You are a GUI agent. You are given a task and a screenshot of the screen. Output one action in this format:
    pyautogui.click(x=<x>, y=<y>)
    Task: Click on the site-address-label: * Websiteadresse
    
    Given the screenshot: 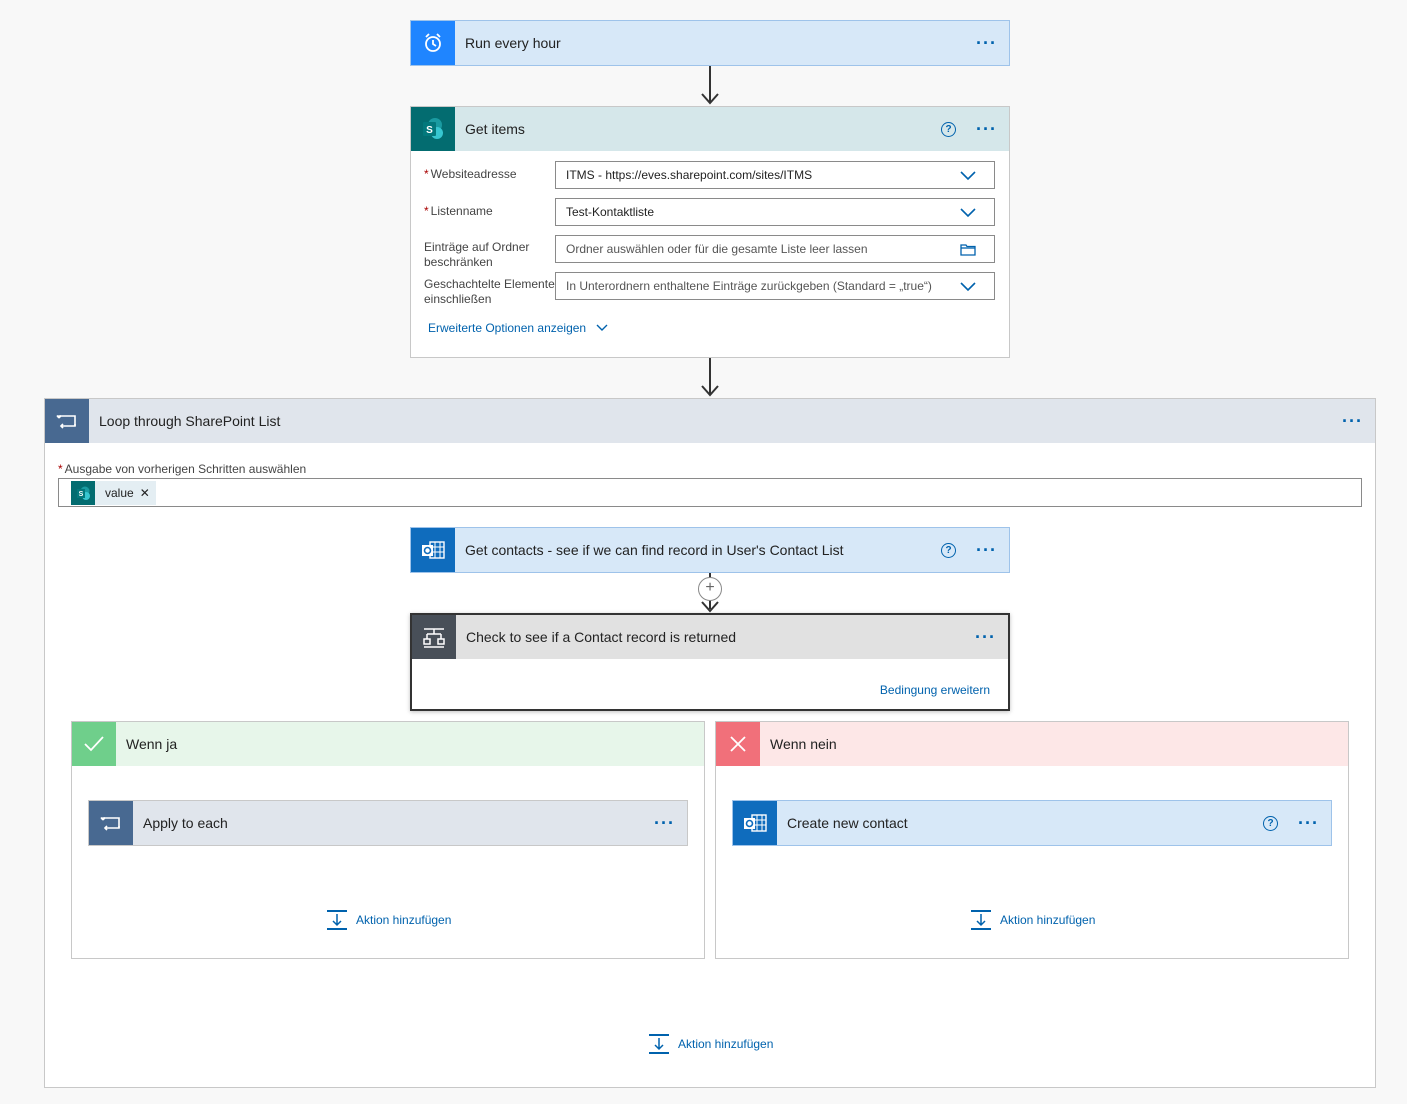 What is the action you would take?
    pyautogui.click(x=470, y=174)
    